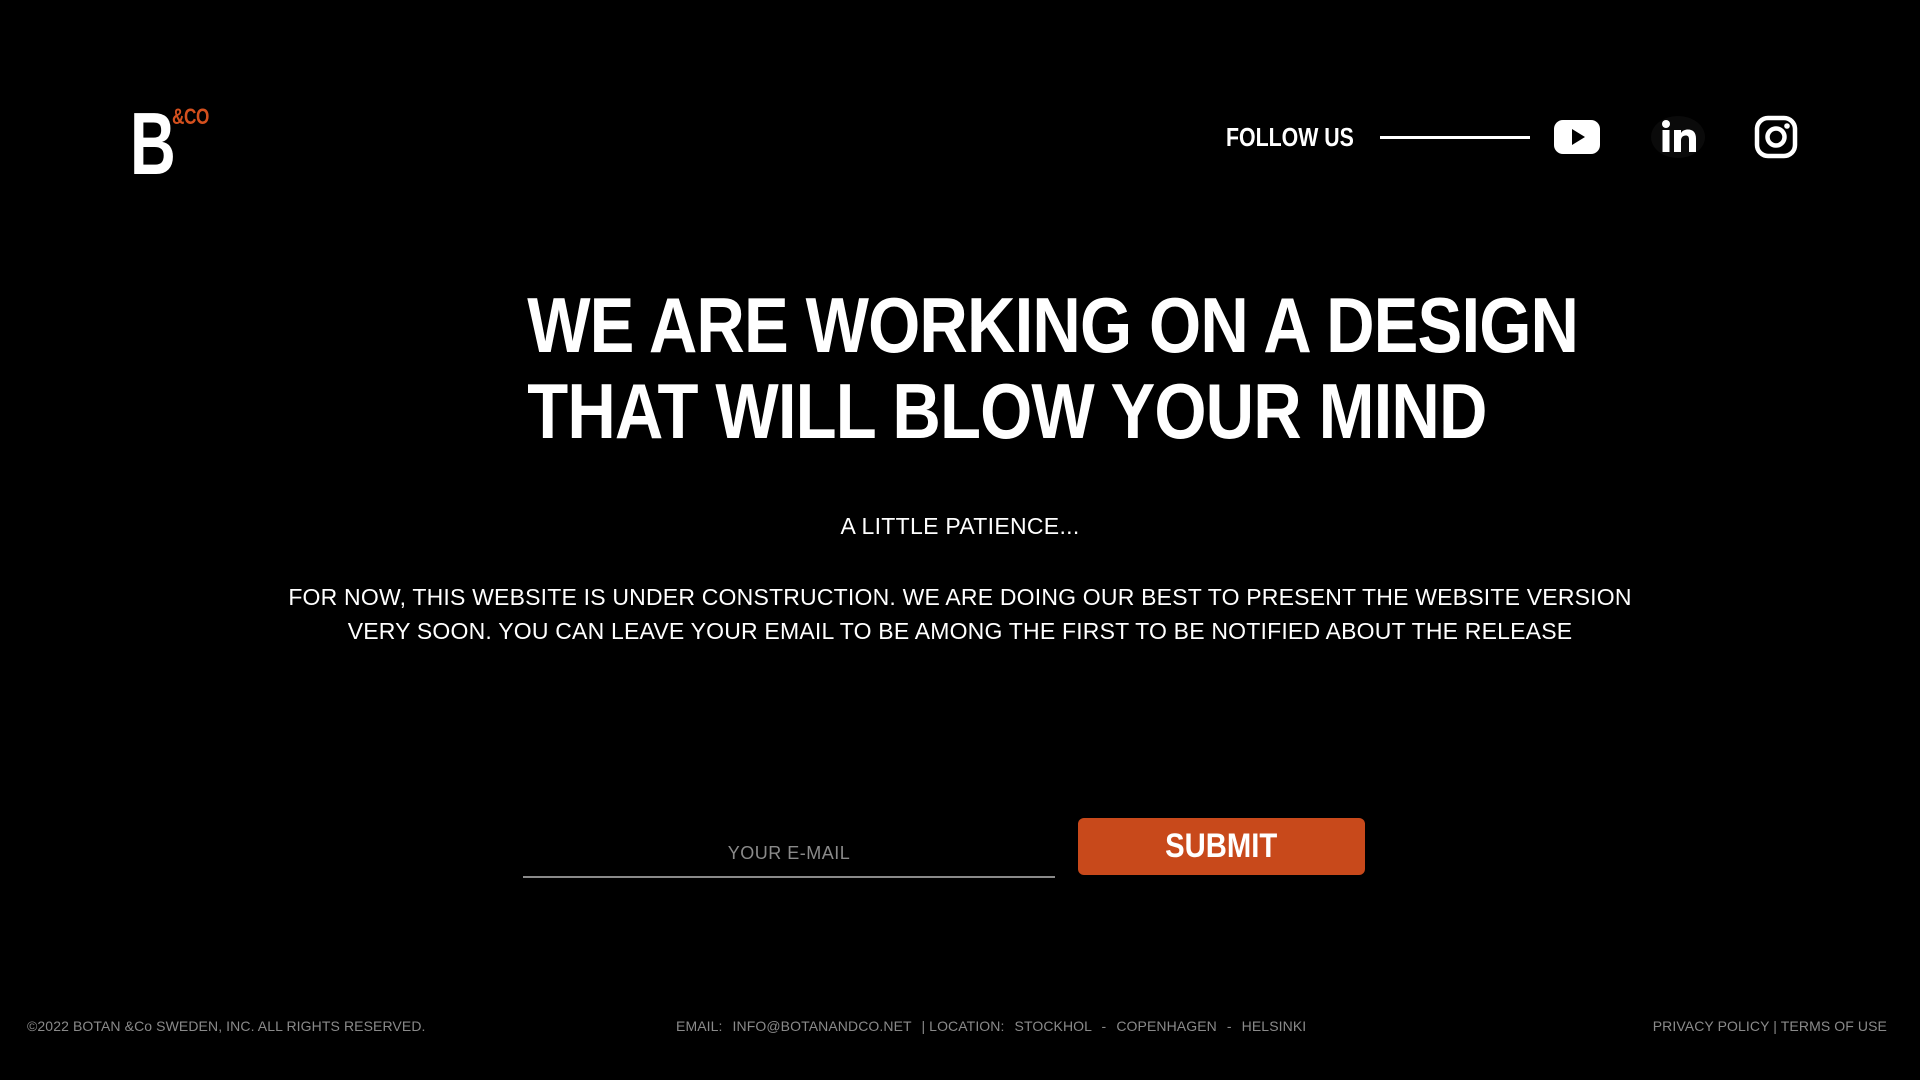 The image size is (1920, 1080). I want to click on instagram-link, so click(1776, 137).